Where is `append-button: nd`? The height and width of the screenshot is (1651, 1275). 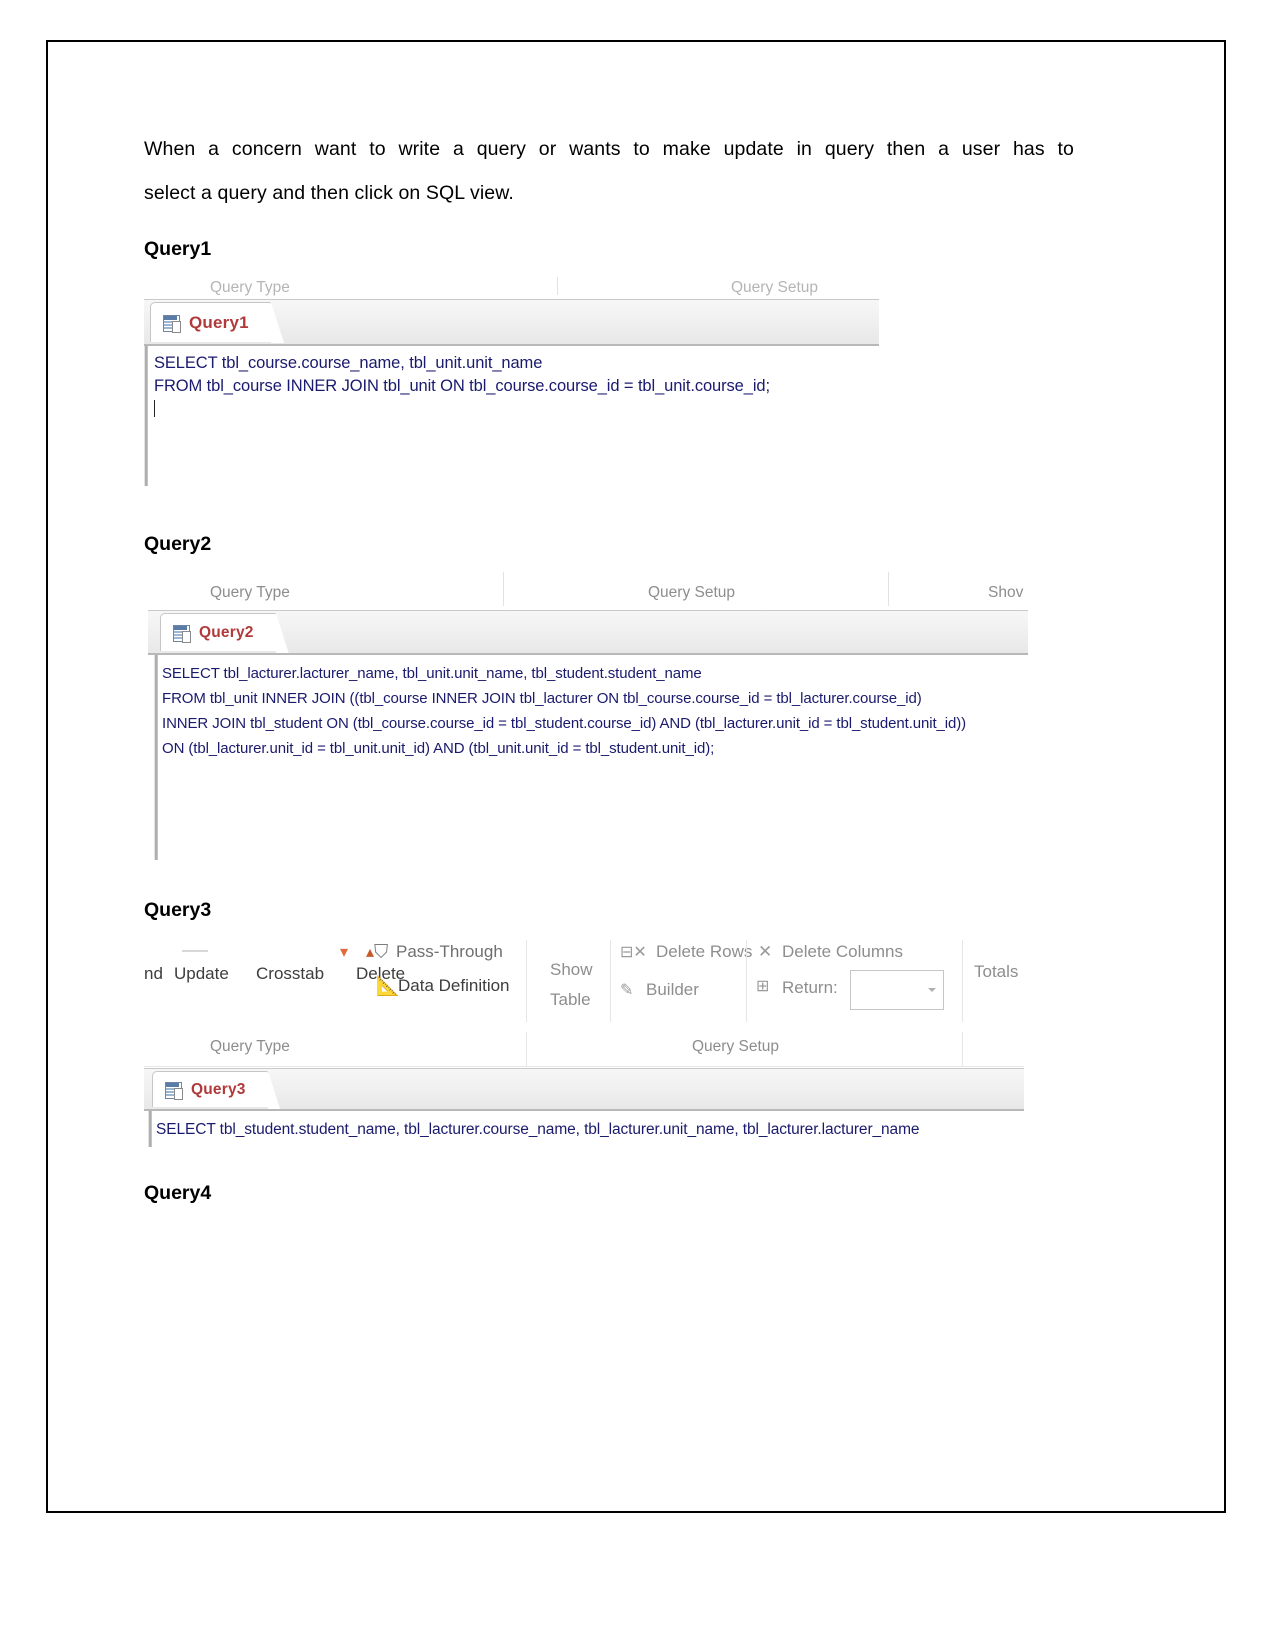 append-button: nd is located at coordinates (153, 974).